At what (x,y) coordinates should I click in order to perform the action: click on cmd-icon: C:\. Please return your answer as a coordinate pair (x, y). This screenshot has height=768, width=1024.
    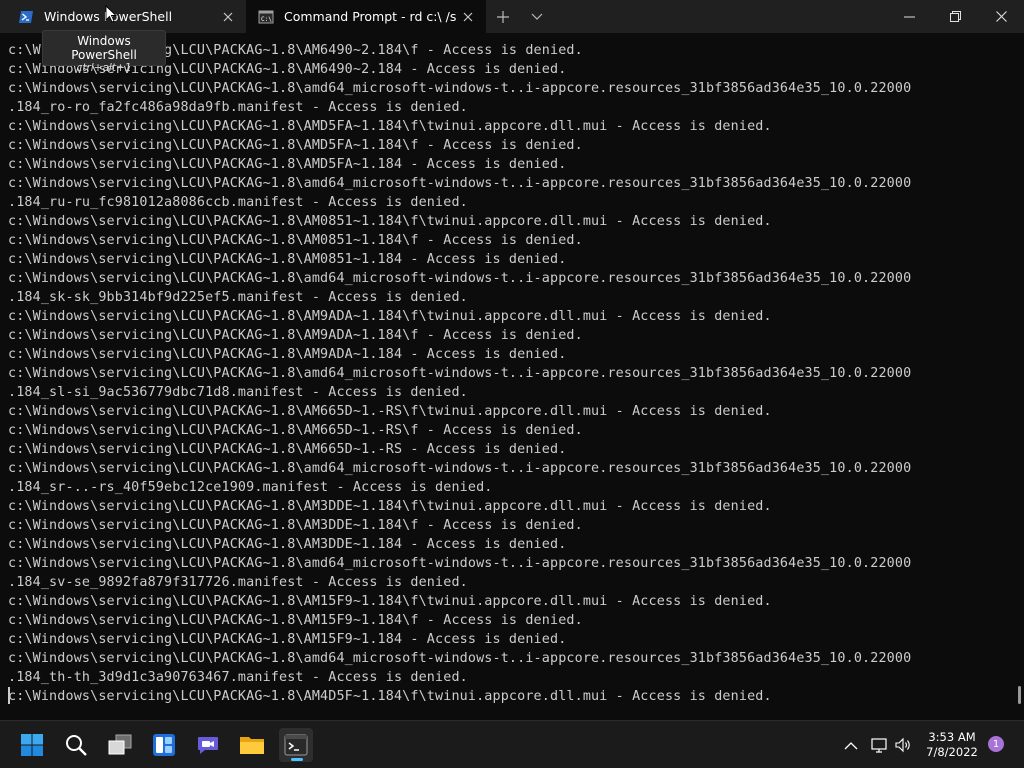
    Looking at the image, I should click on (266, 16).